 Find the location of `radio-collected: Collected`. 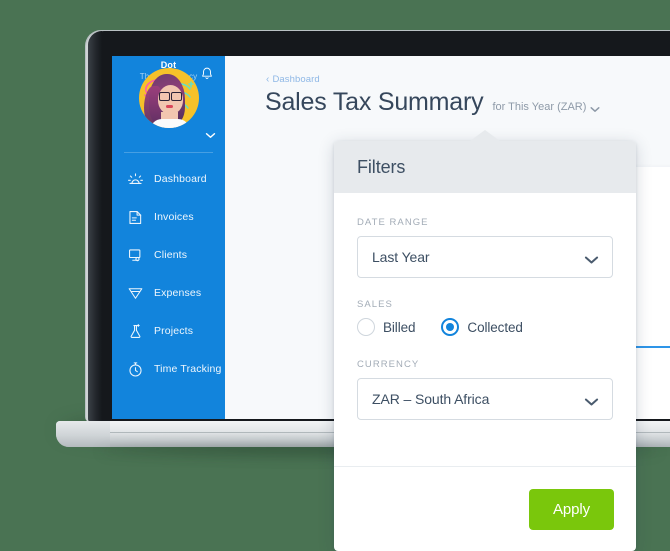

radio-collected: Collected is located at coordinates (482, 327).